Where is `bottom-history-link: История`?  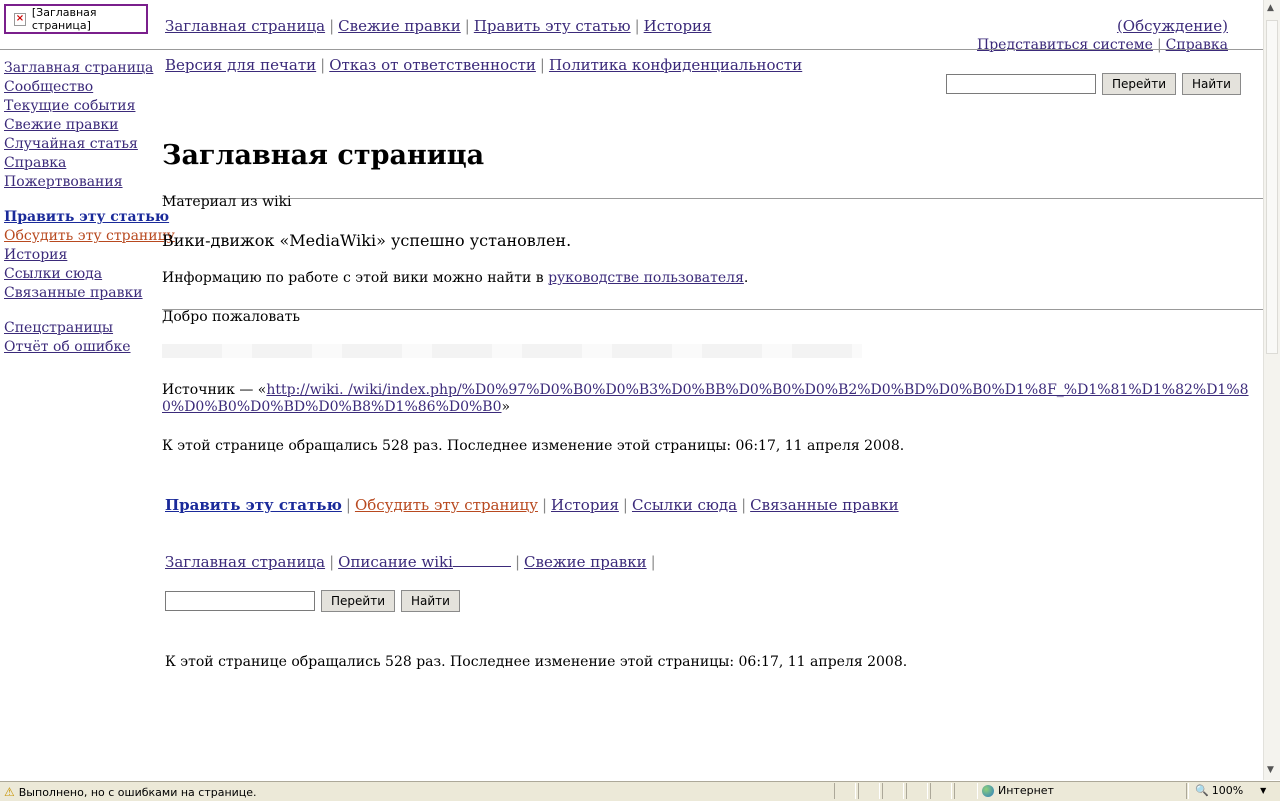
bottom-history-link: История is located at coordinates (585, 505).